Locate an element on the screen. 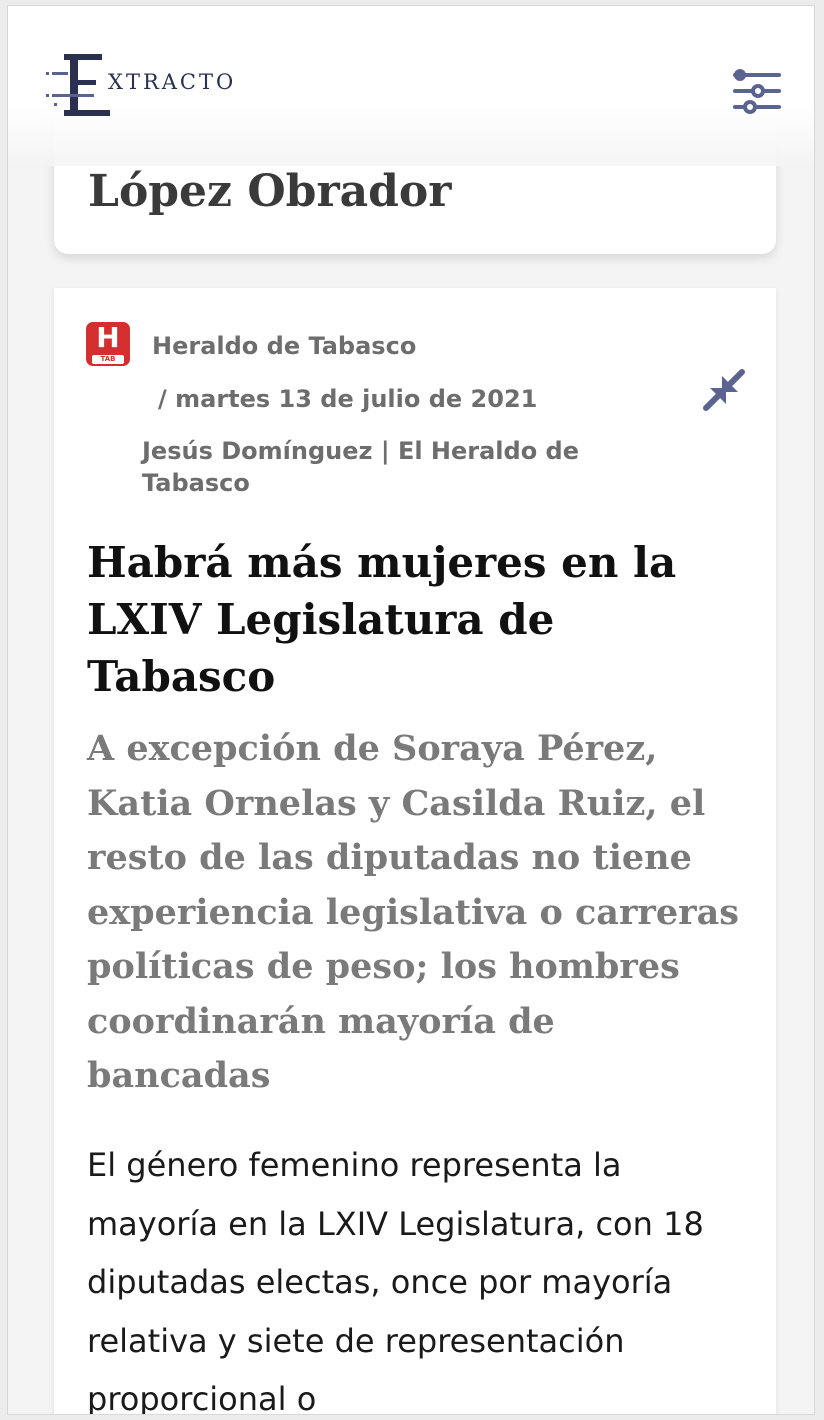  logo-e-mark is located at coordinates (78, 85).